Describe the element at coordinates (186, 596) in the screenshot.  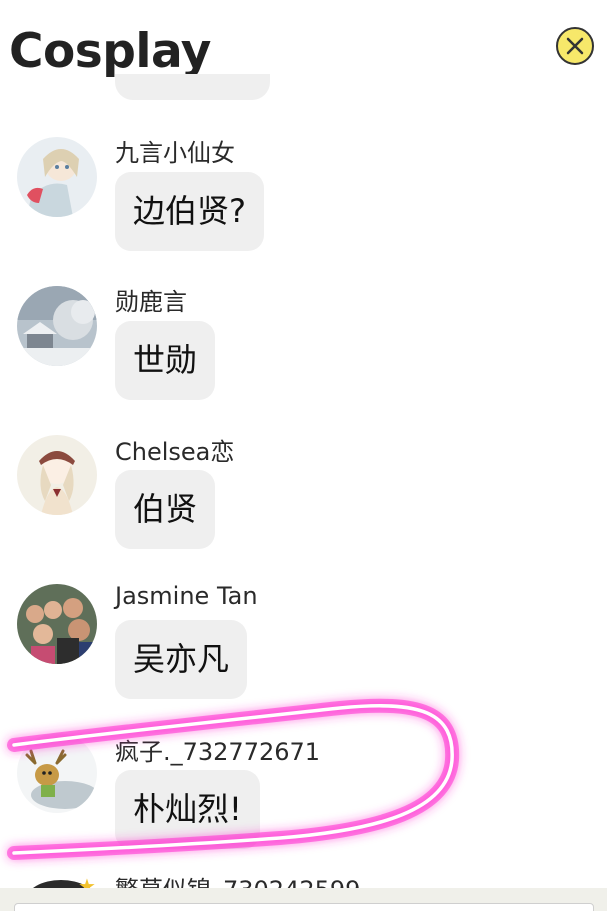
I see `username: Jasmine Tan` at that location.